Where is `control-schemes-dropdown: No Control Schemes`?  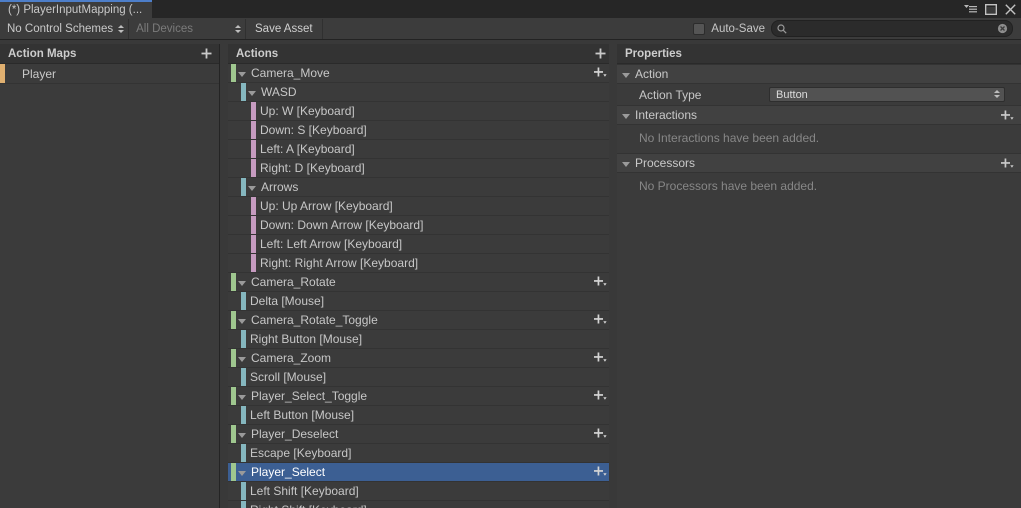
control-schemes-dropdown: No Control Schemes is located at coordinates (65, 28).